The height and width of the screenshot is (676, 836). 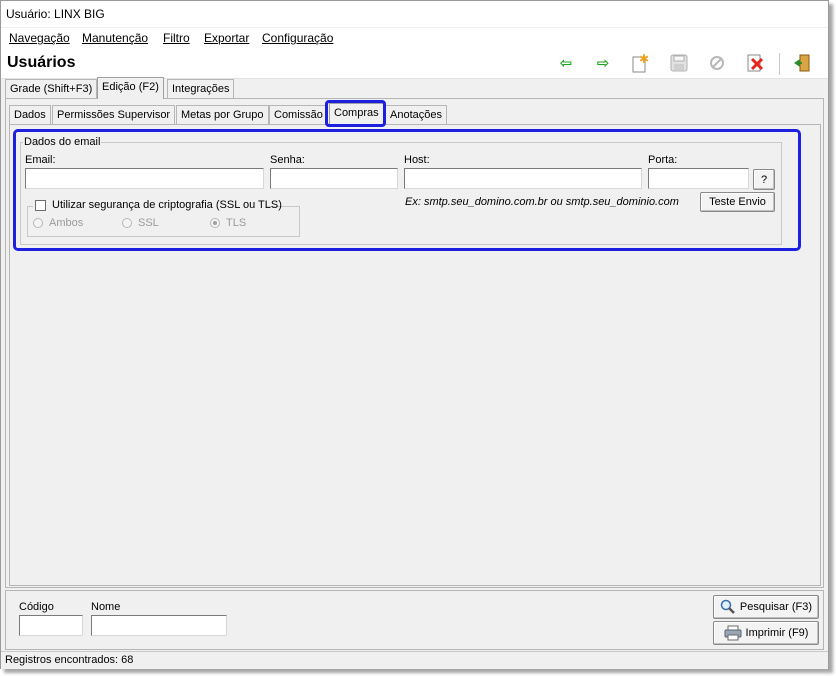 I want to click on password-field, so click(x=334, y=178).